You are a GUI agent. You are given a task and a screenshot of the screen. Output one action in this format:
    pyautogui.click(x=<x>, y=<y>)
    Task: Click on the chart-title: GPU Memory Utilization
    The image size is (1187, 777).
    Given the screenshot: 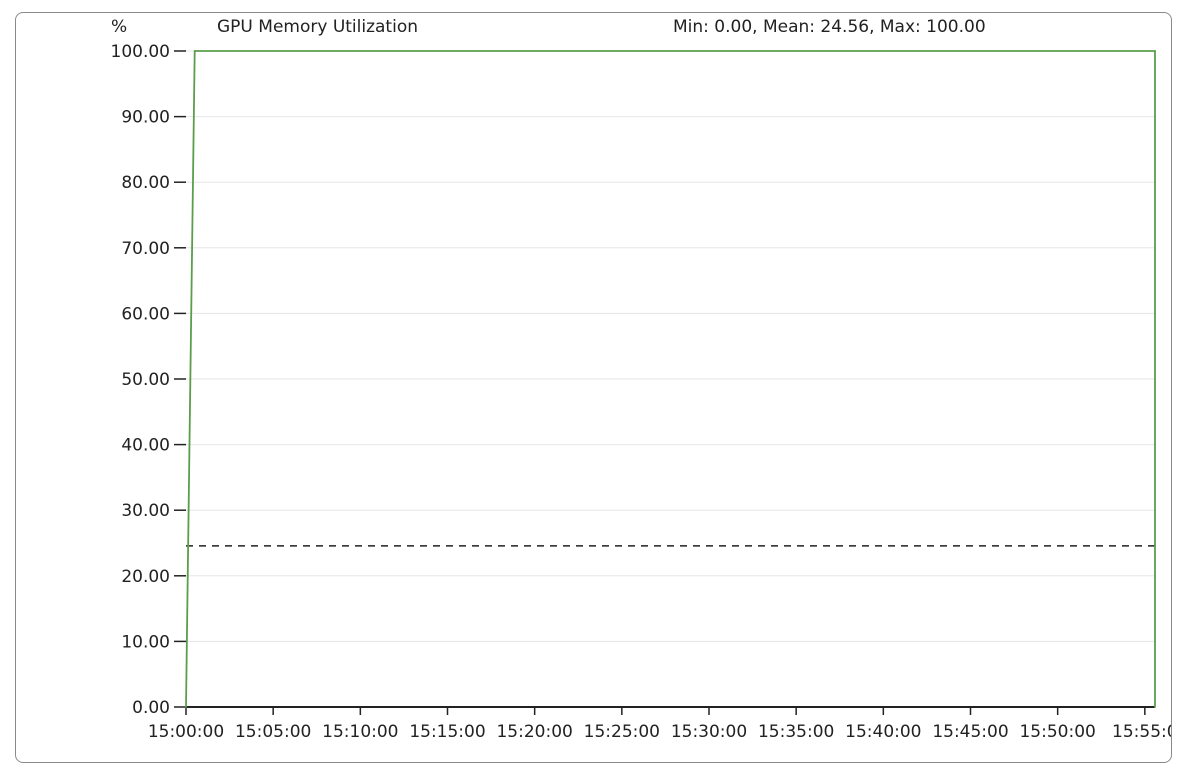 What is the action you would take?
    pyautogui.click(x=317, y=27)
    